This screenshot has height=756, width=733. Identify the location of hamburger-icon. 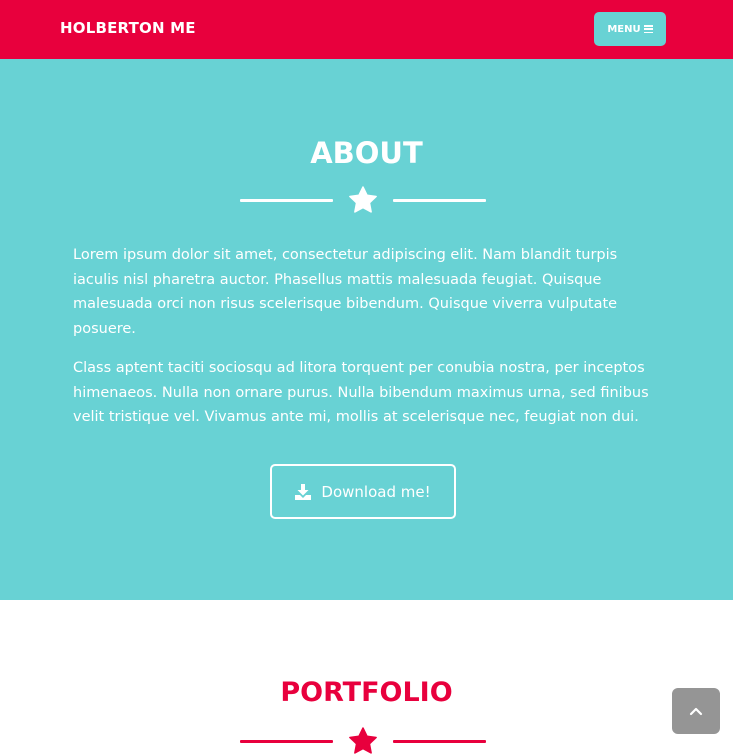
(648, 29).